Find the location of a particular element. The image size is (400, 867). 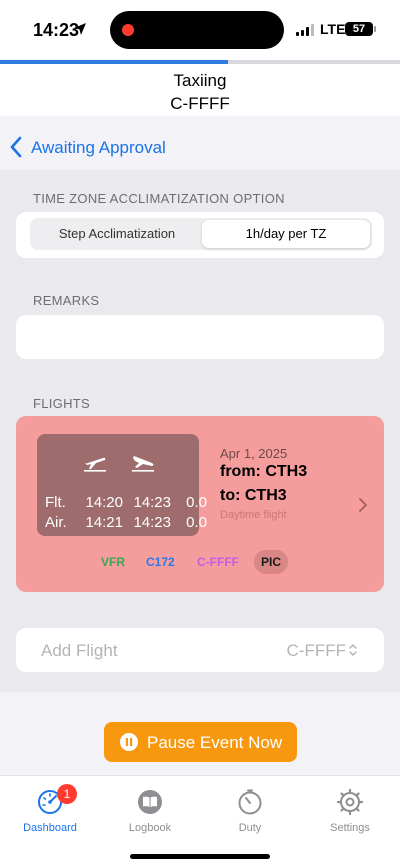

flight-destination: to: CTH3 is located at coordinates (253, 495).